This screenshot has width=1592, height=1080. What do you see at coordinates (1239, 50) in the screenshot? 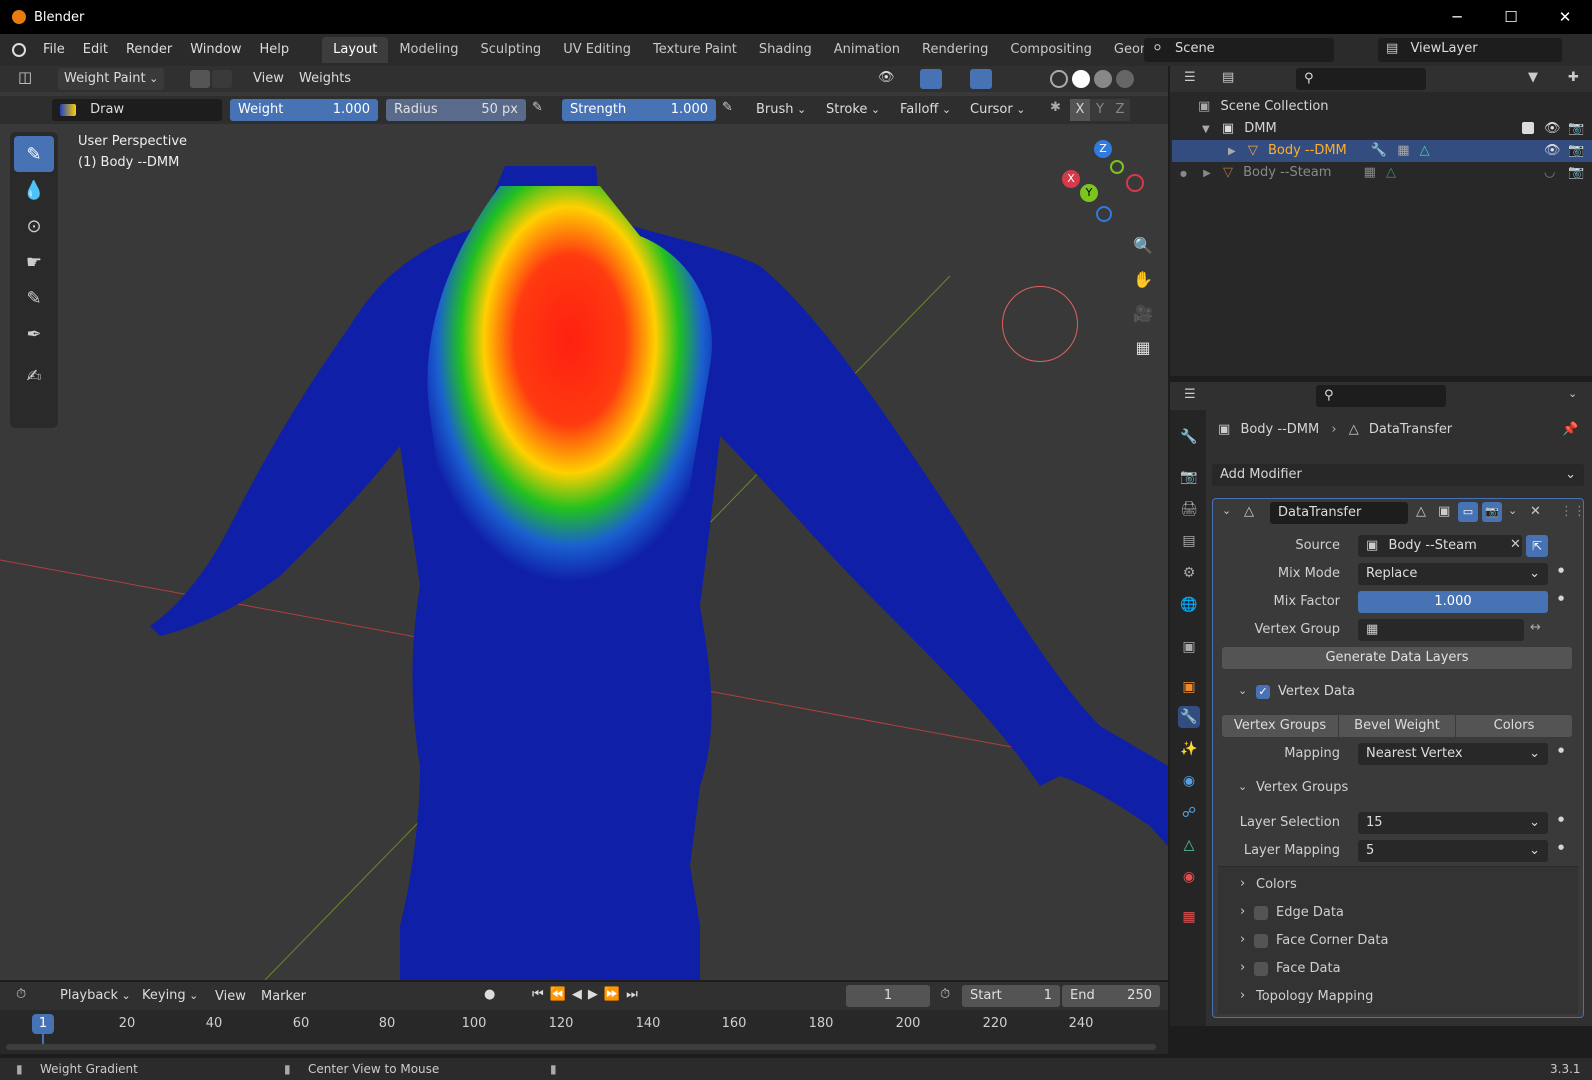
I see `scene-selector: ⚪ Scene` at bounding box center [1239, 50].